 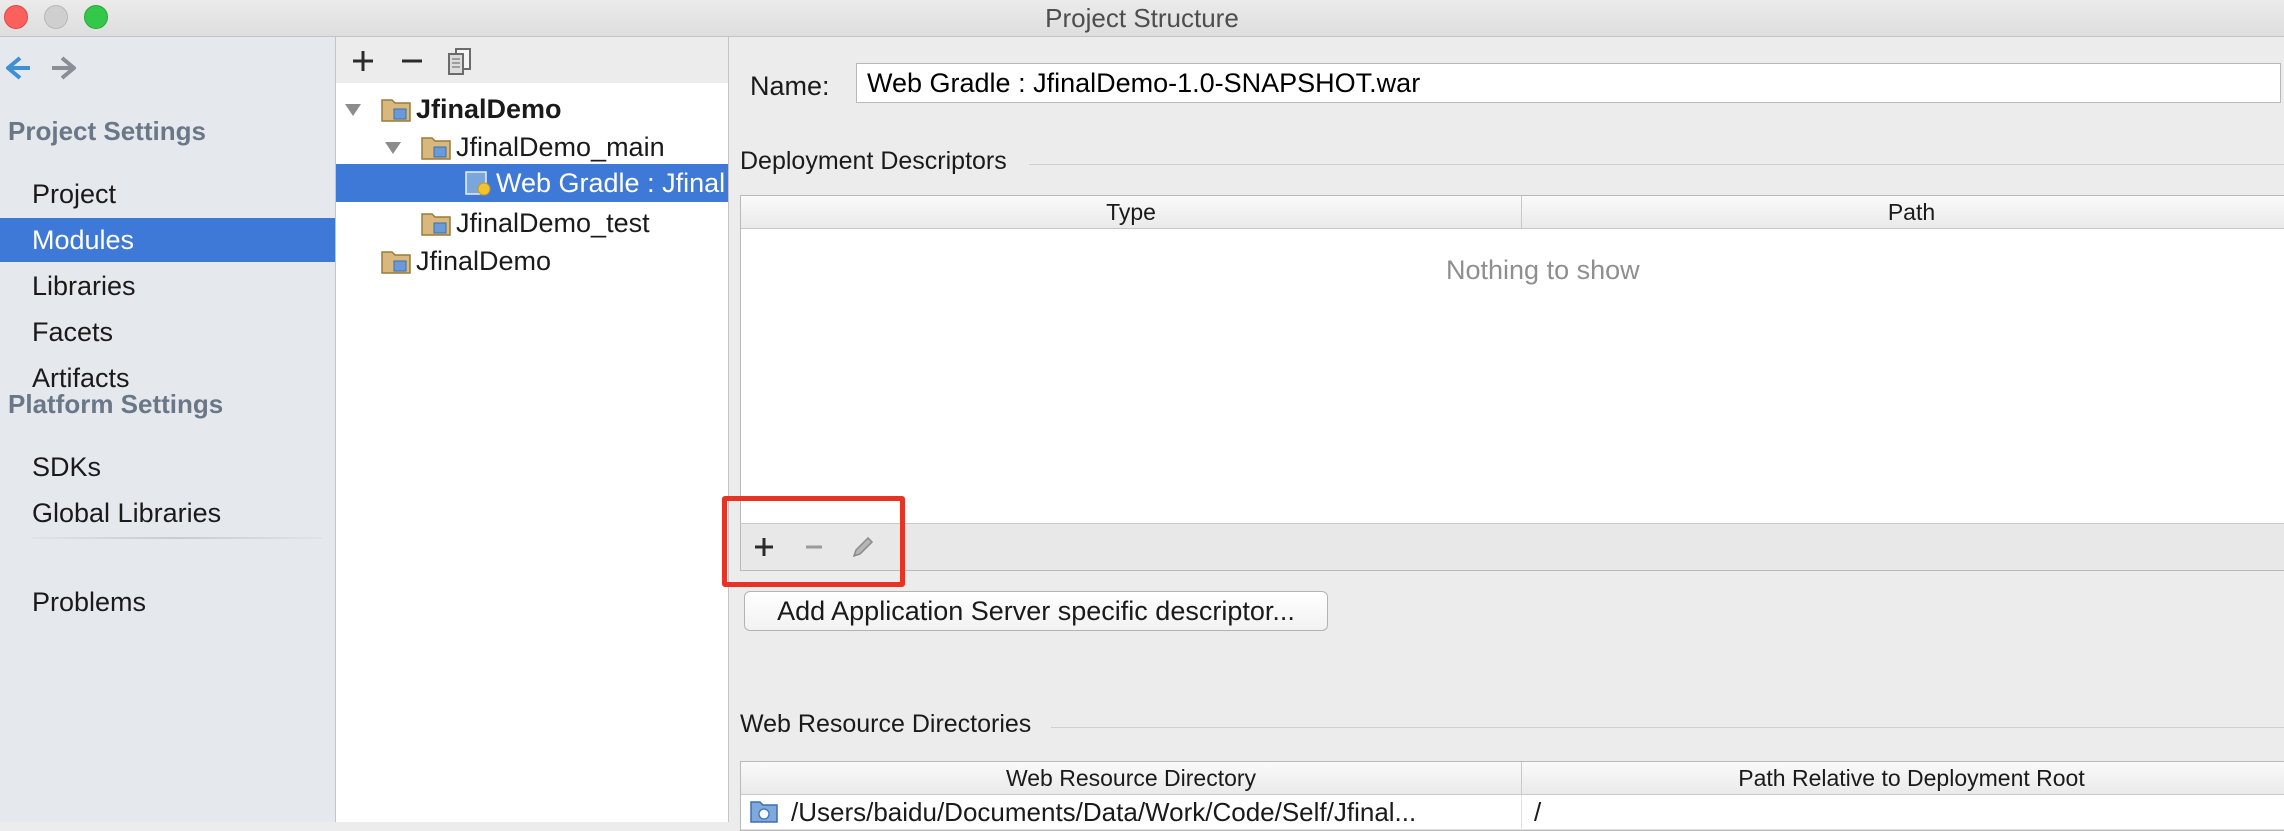 What do you see at coordinates (790, 86) in the screenshot?
I see `name-label: Name:` at bounding box center [790, 86].